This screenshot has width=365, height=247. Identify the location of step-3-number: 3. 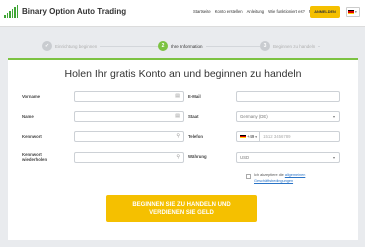
(265, 46).